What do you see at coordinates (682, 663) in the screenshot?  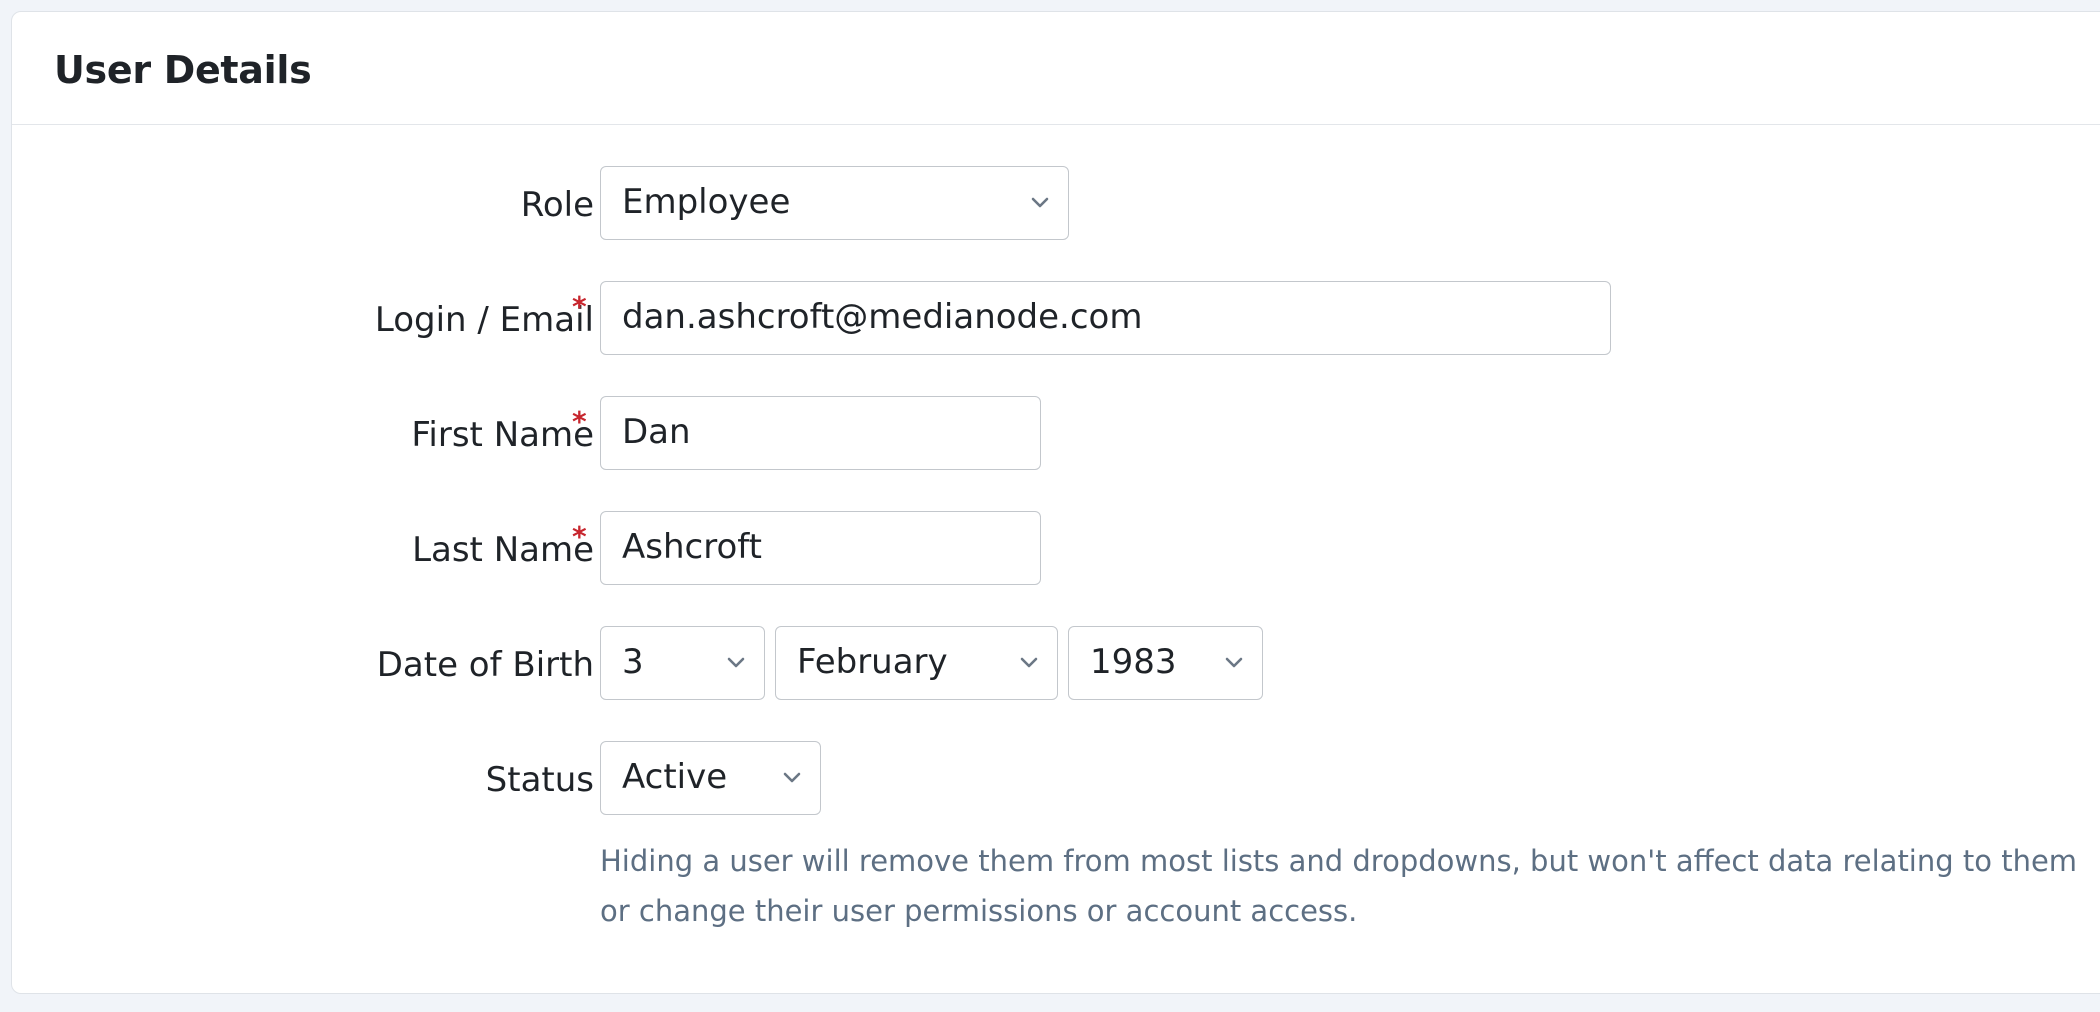 I see `dob-day-select: 3` at bounding box center [682, 663].